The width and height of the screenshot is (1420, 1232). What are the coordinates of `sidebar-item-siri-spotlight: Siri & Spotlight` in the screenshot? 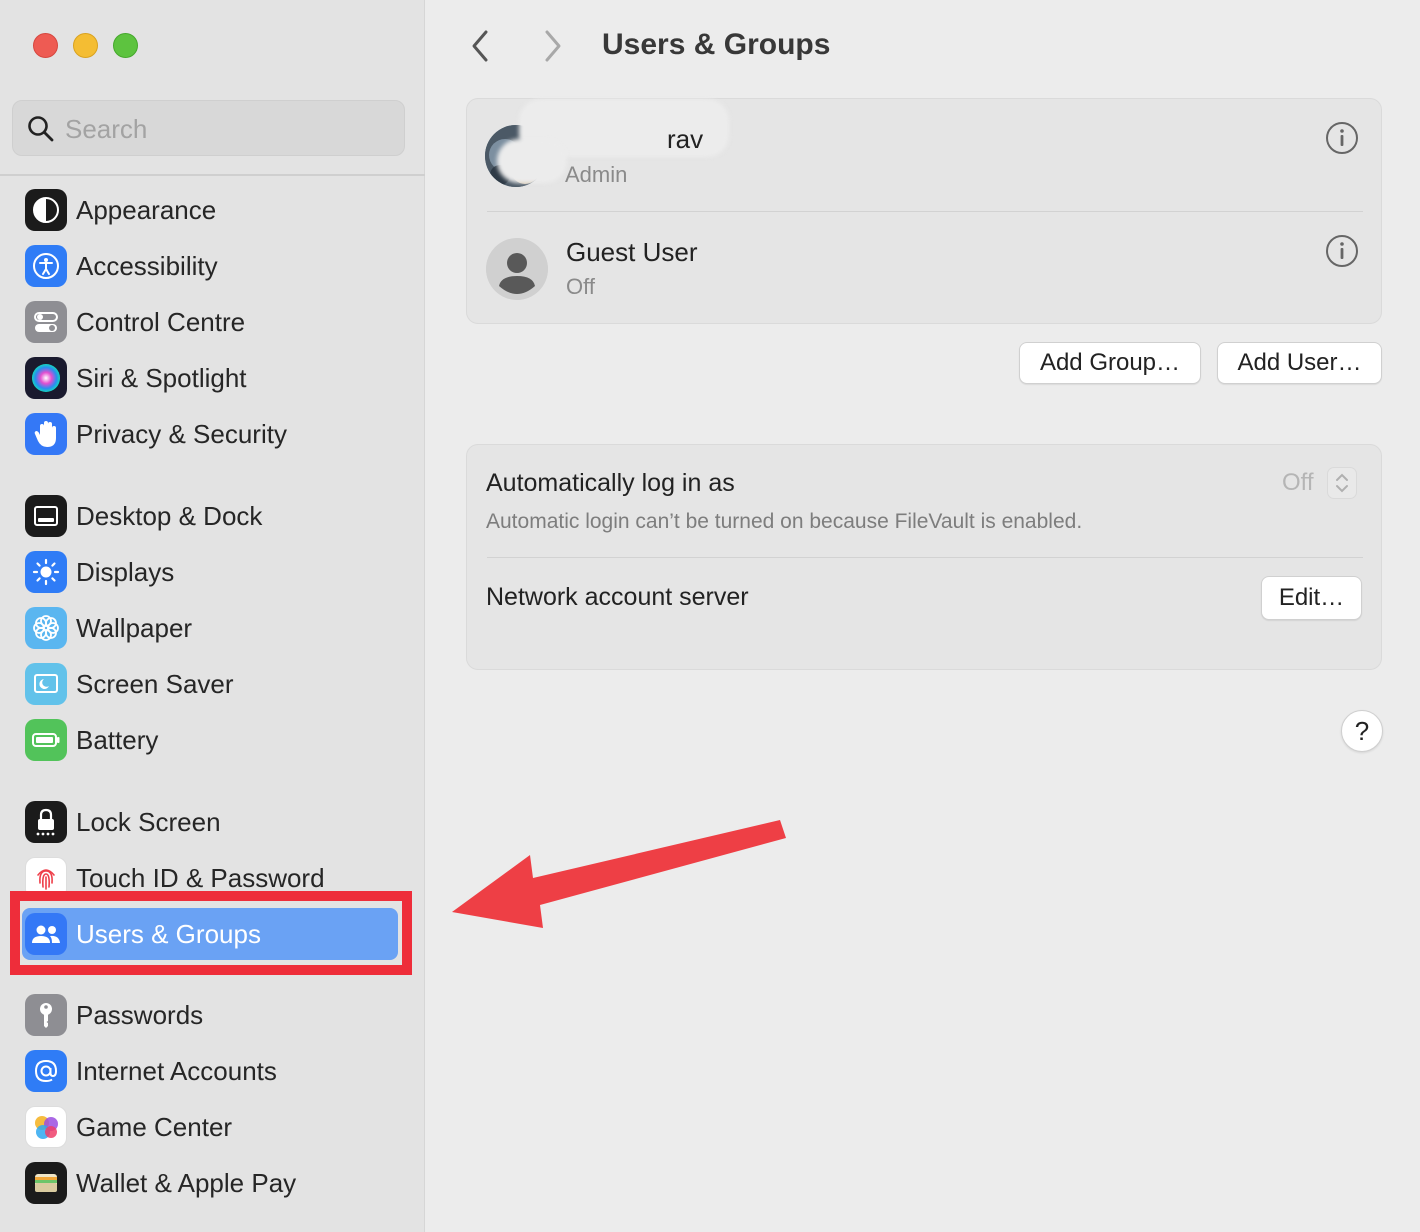 It's located at (207, 378).